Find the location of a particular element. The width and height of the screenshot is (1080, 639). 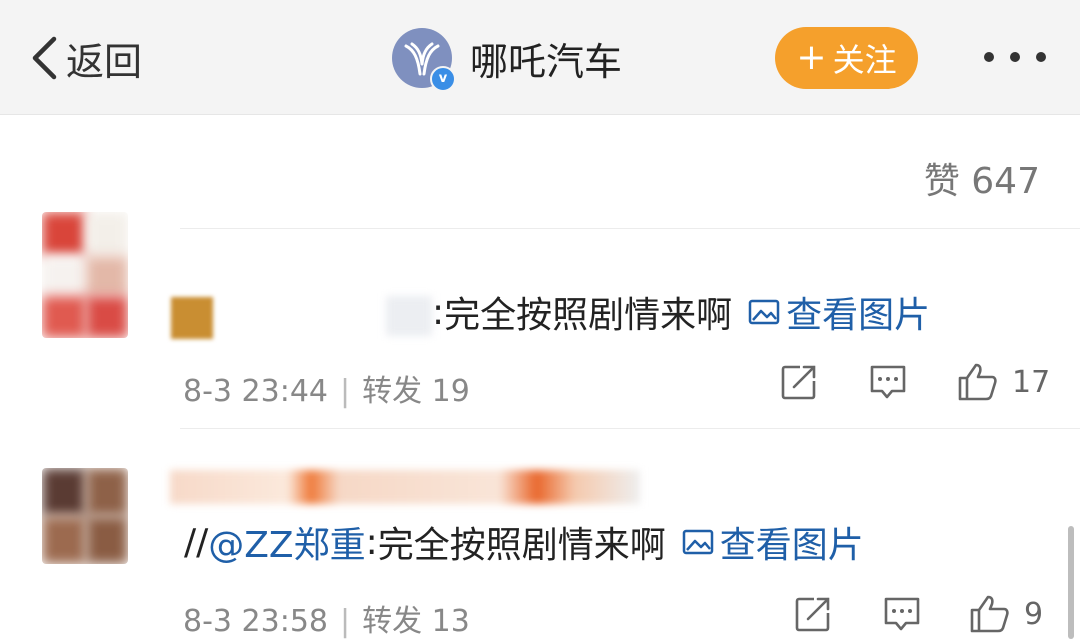

comment-meta: 8-3 23:44 | 转发 19 is located at coordinates (326, 388).